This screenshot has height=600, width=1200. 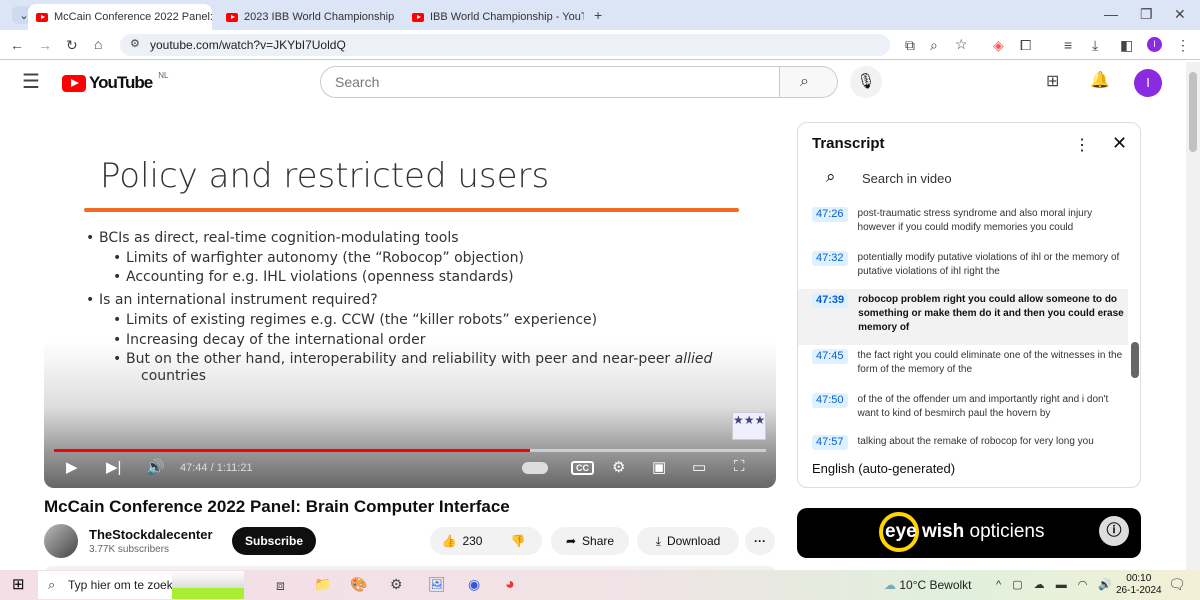 What do you see at coordinates (830, 214) in the screenshot?
I see `segment-timestamp: 47:26` at bounding box center [830, 214].